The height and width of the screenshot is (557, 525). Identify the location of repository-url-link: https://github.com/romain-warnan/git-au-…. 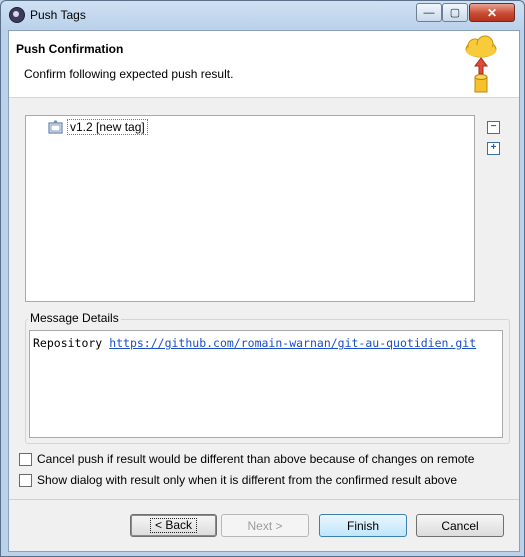
(292, 343).